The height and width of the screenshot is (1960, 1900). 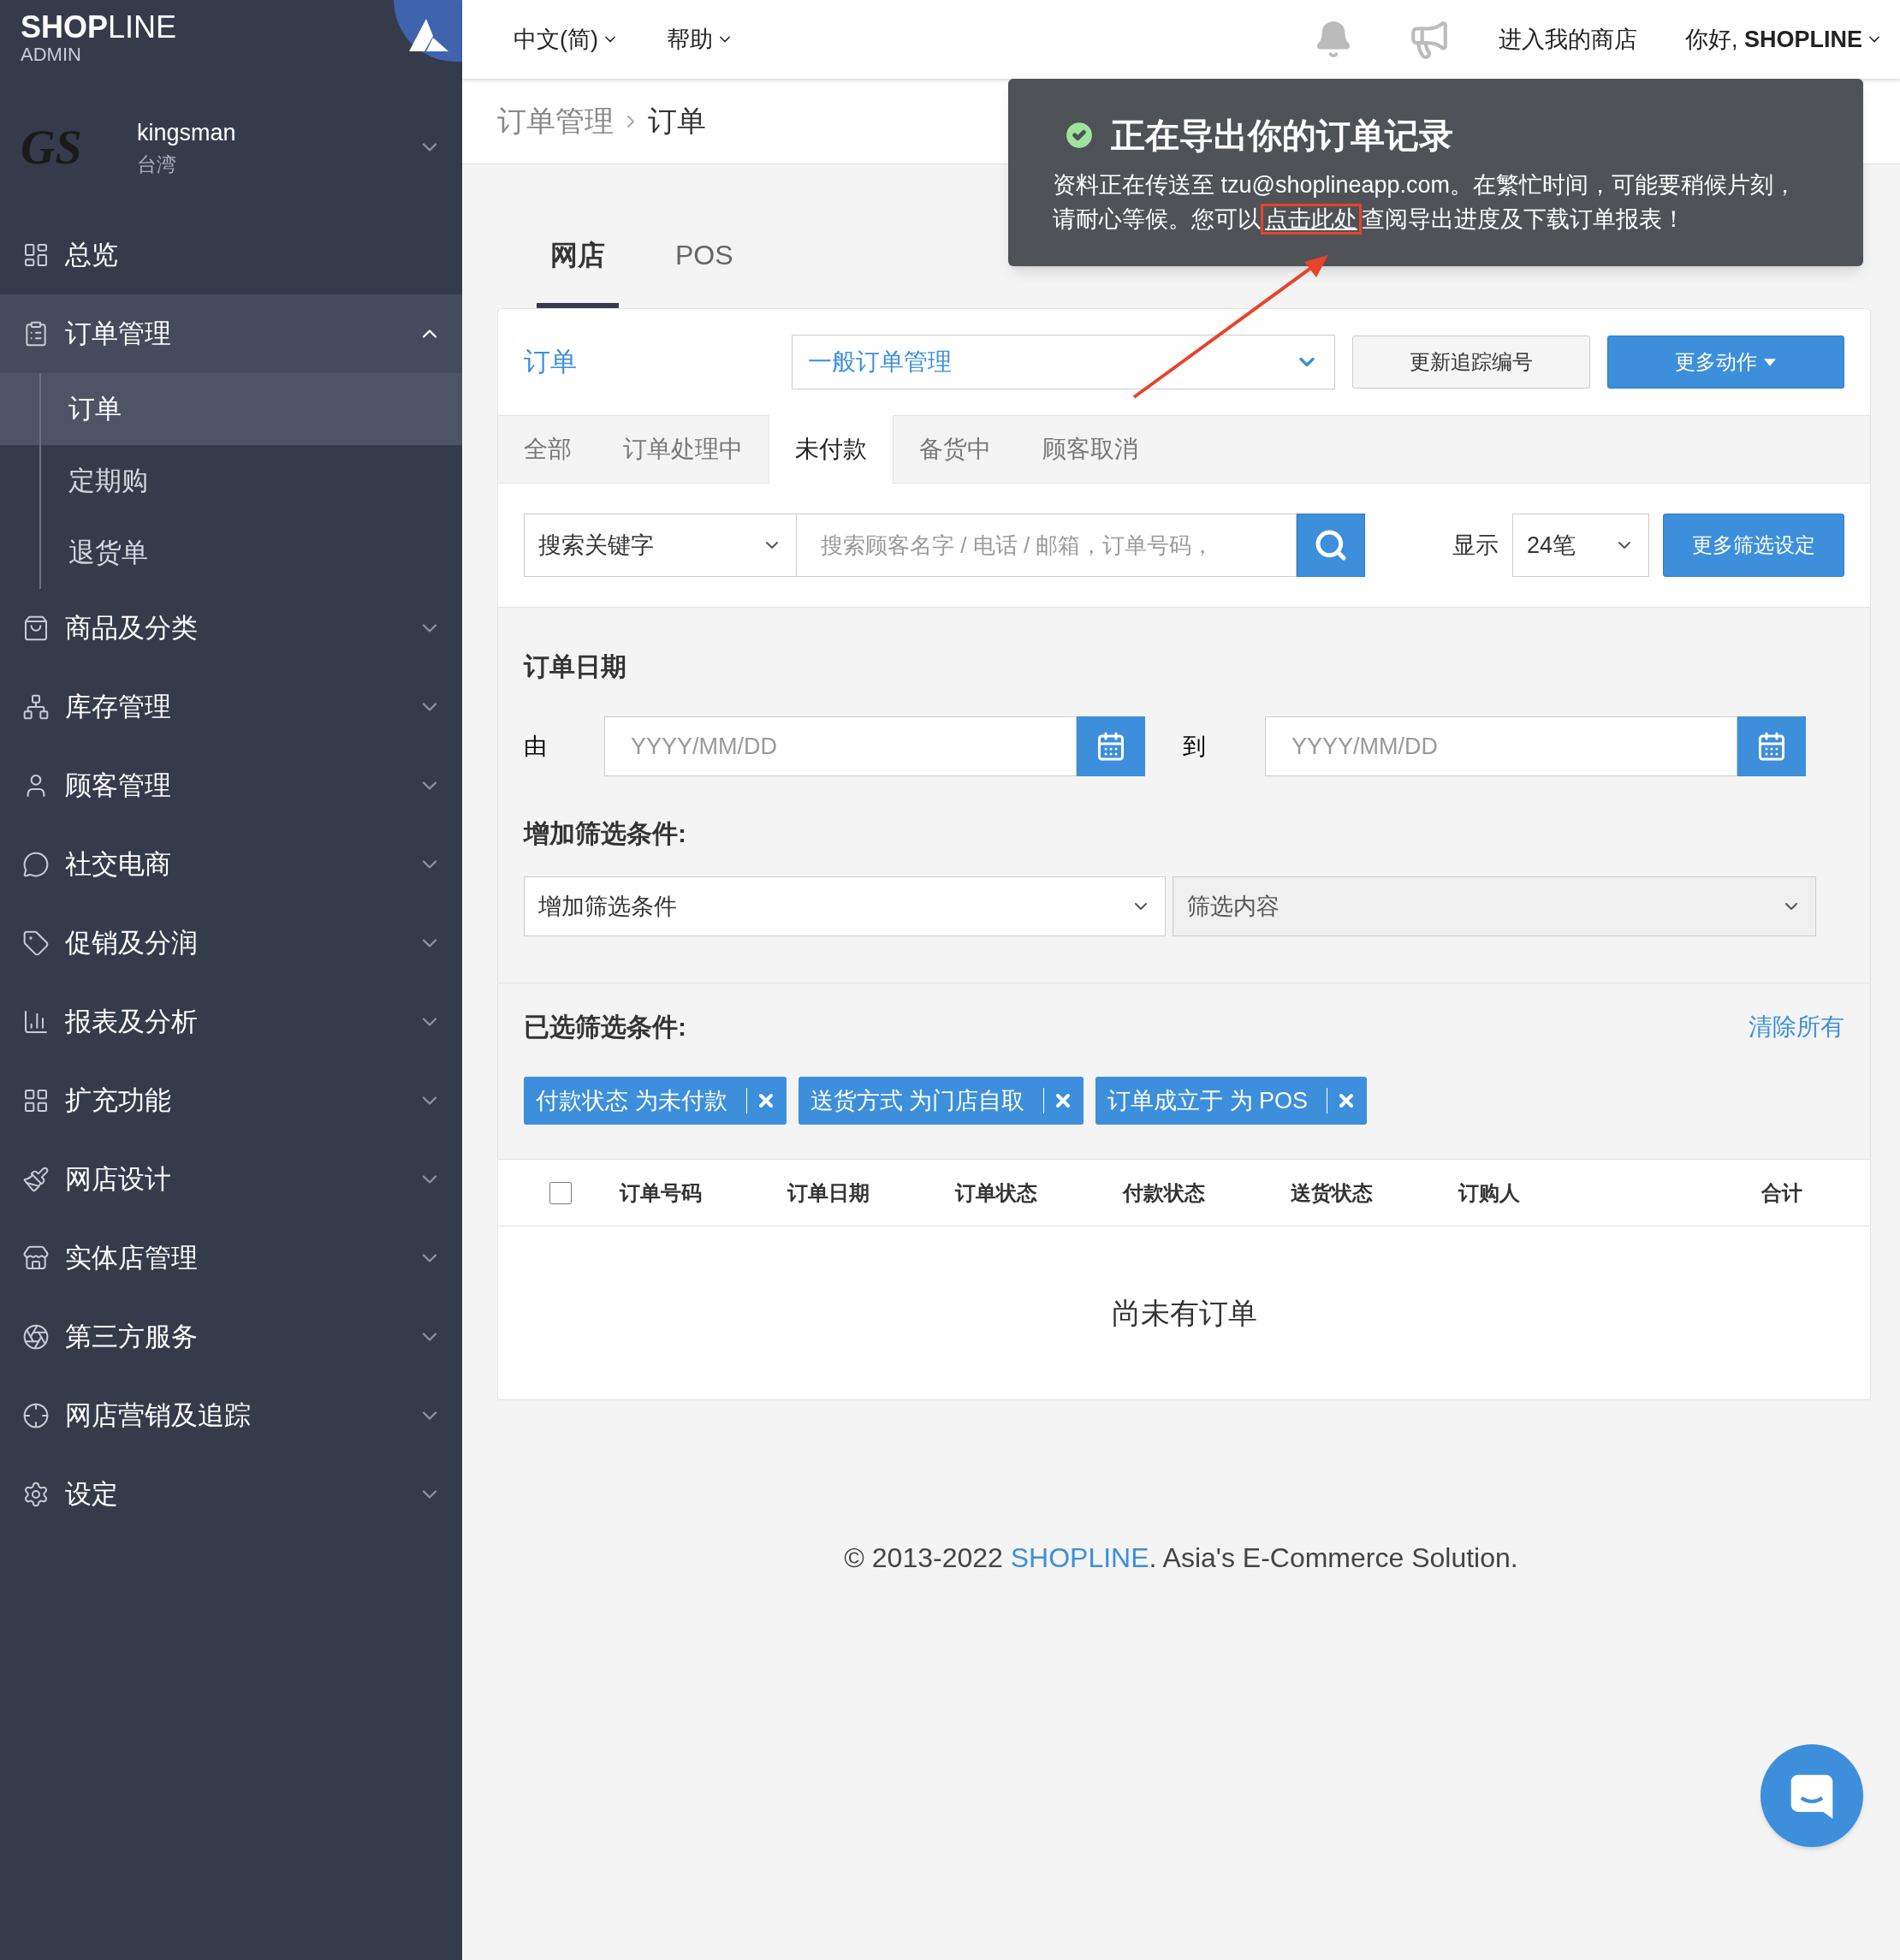 I want to click on sidebar-item: 实体店管理, so click(x=231, y=1258).